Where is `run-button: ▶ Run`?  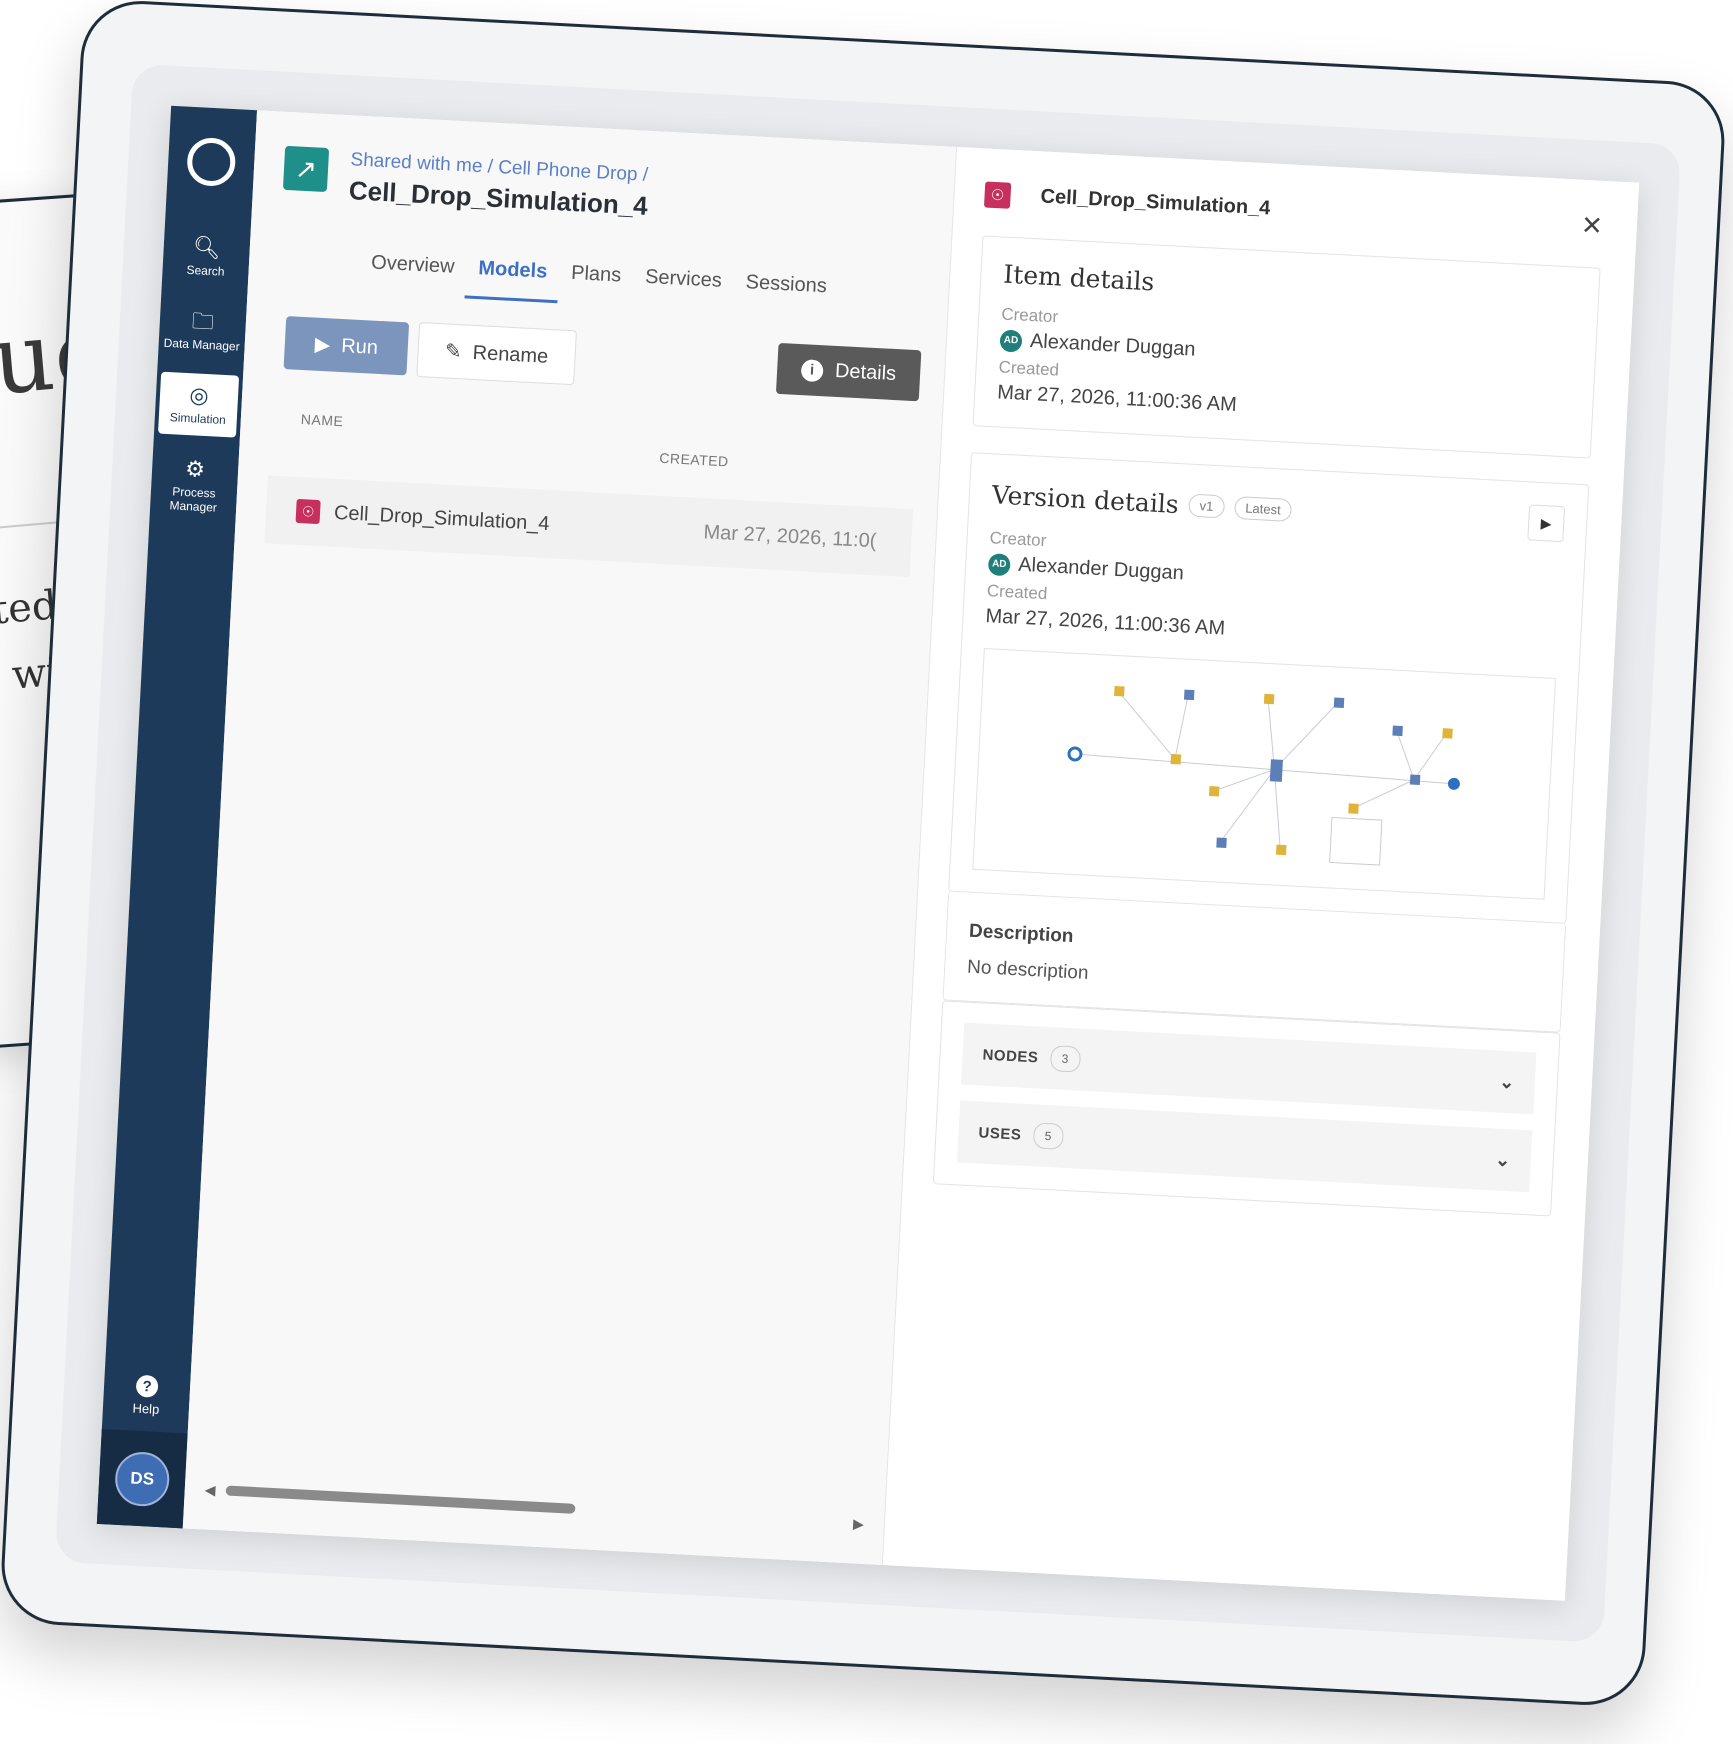
run-button: ▶ Run is located at coordinates (346, 346).